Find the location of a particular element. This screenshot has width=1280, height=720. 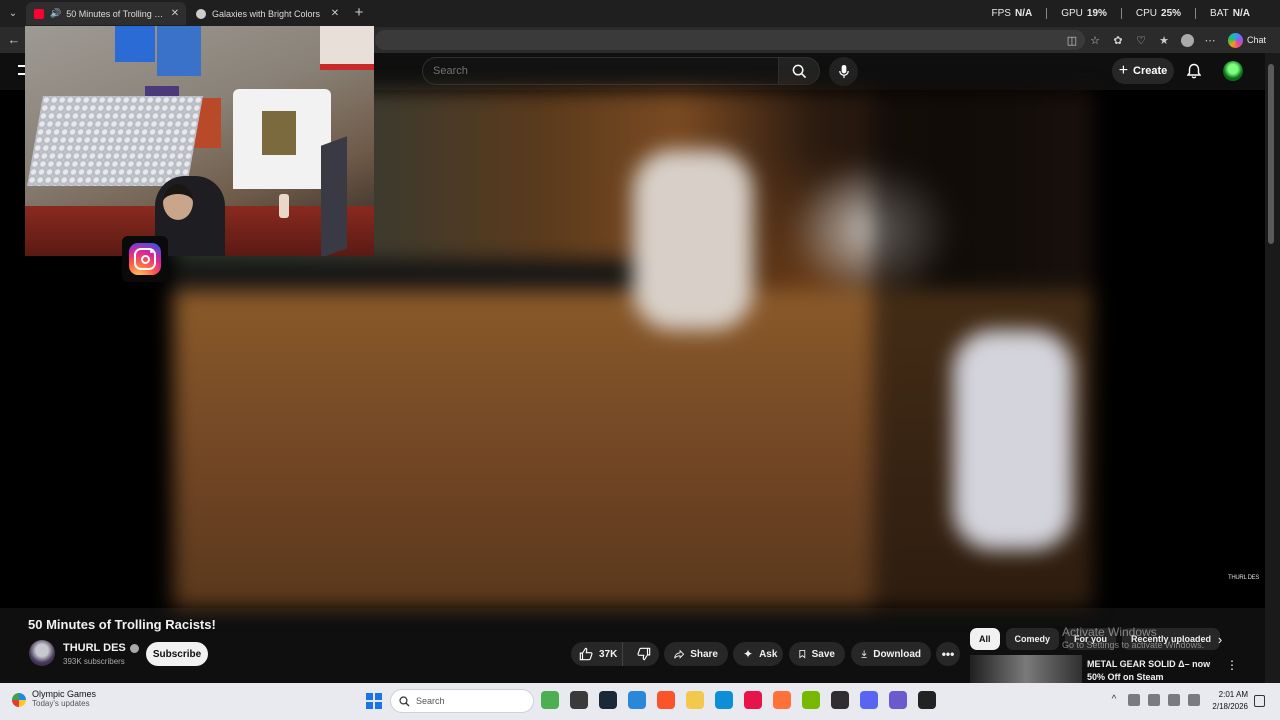

tab-galaxies: Galaxies with Bright Colors ✕ is located at coordinates (267, 13).